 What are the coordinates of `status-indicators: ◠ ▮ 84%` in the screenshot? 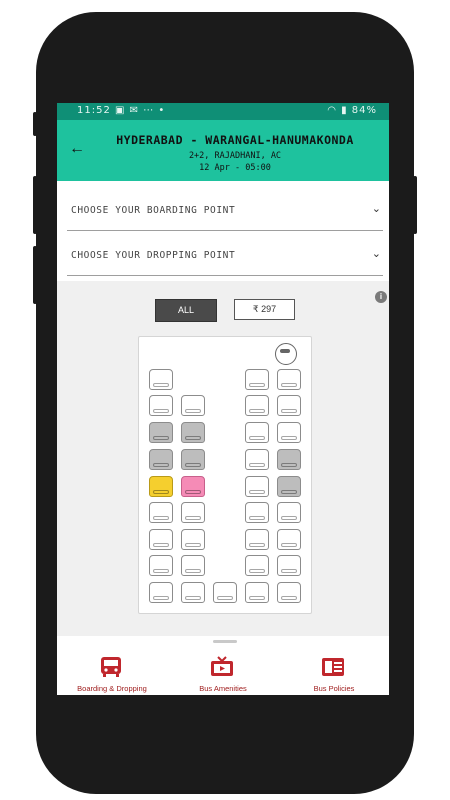 It's located at (352, 110).